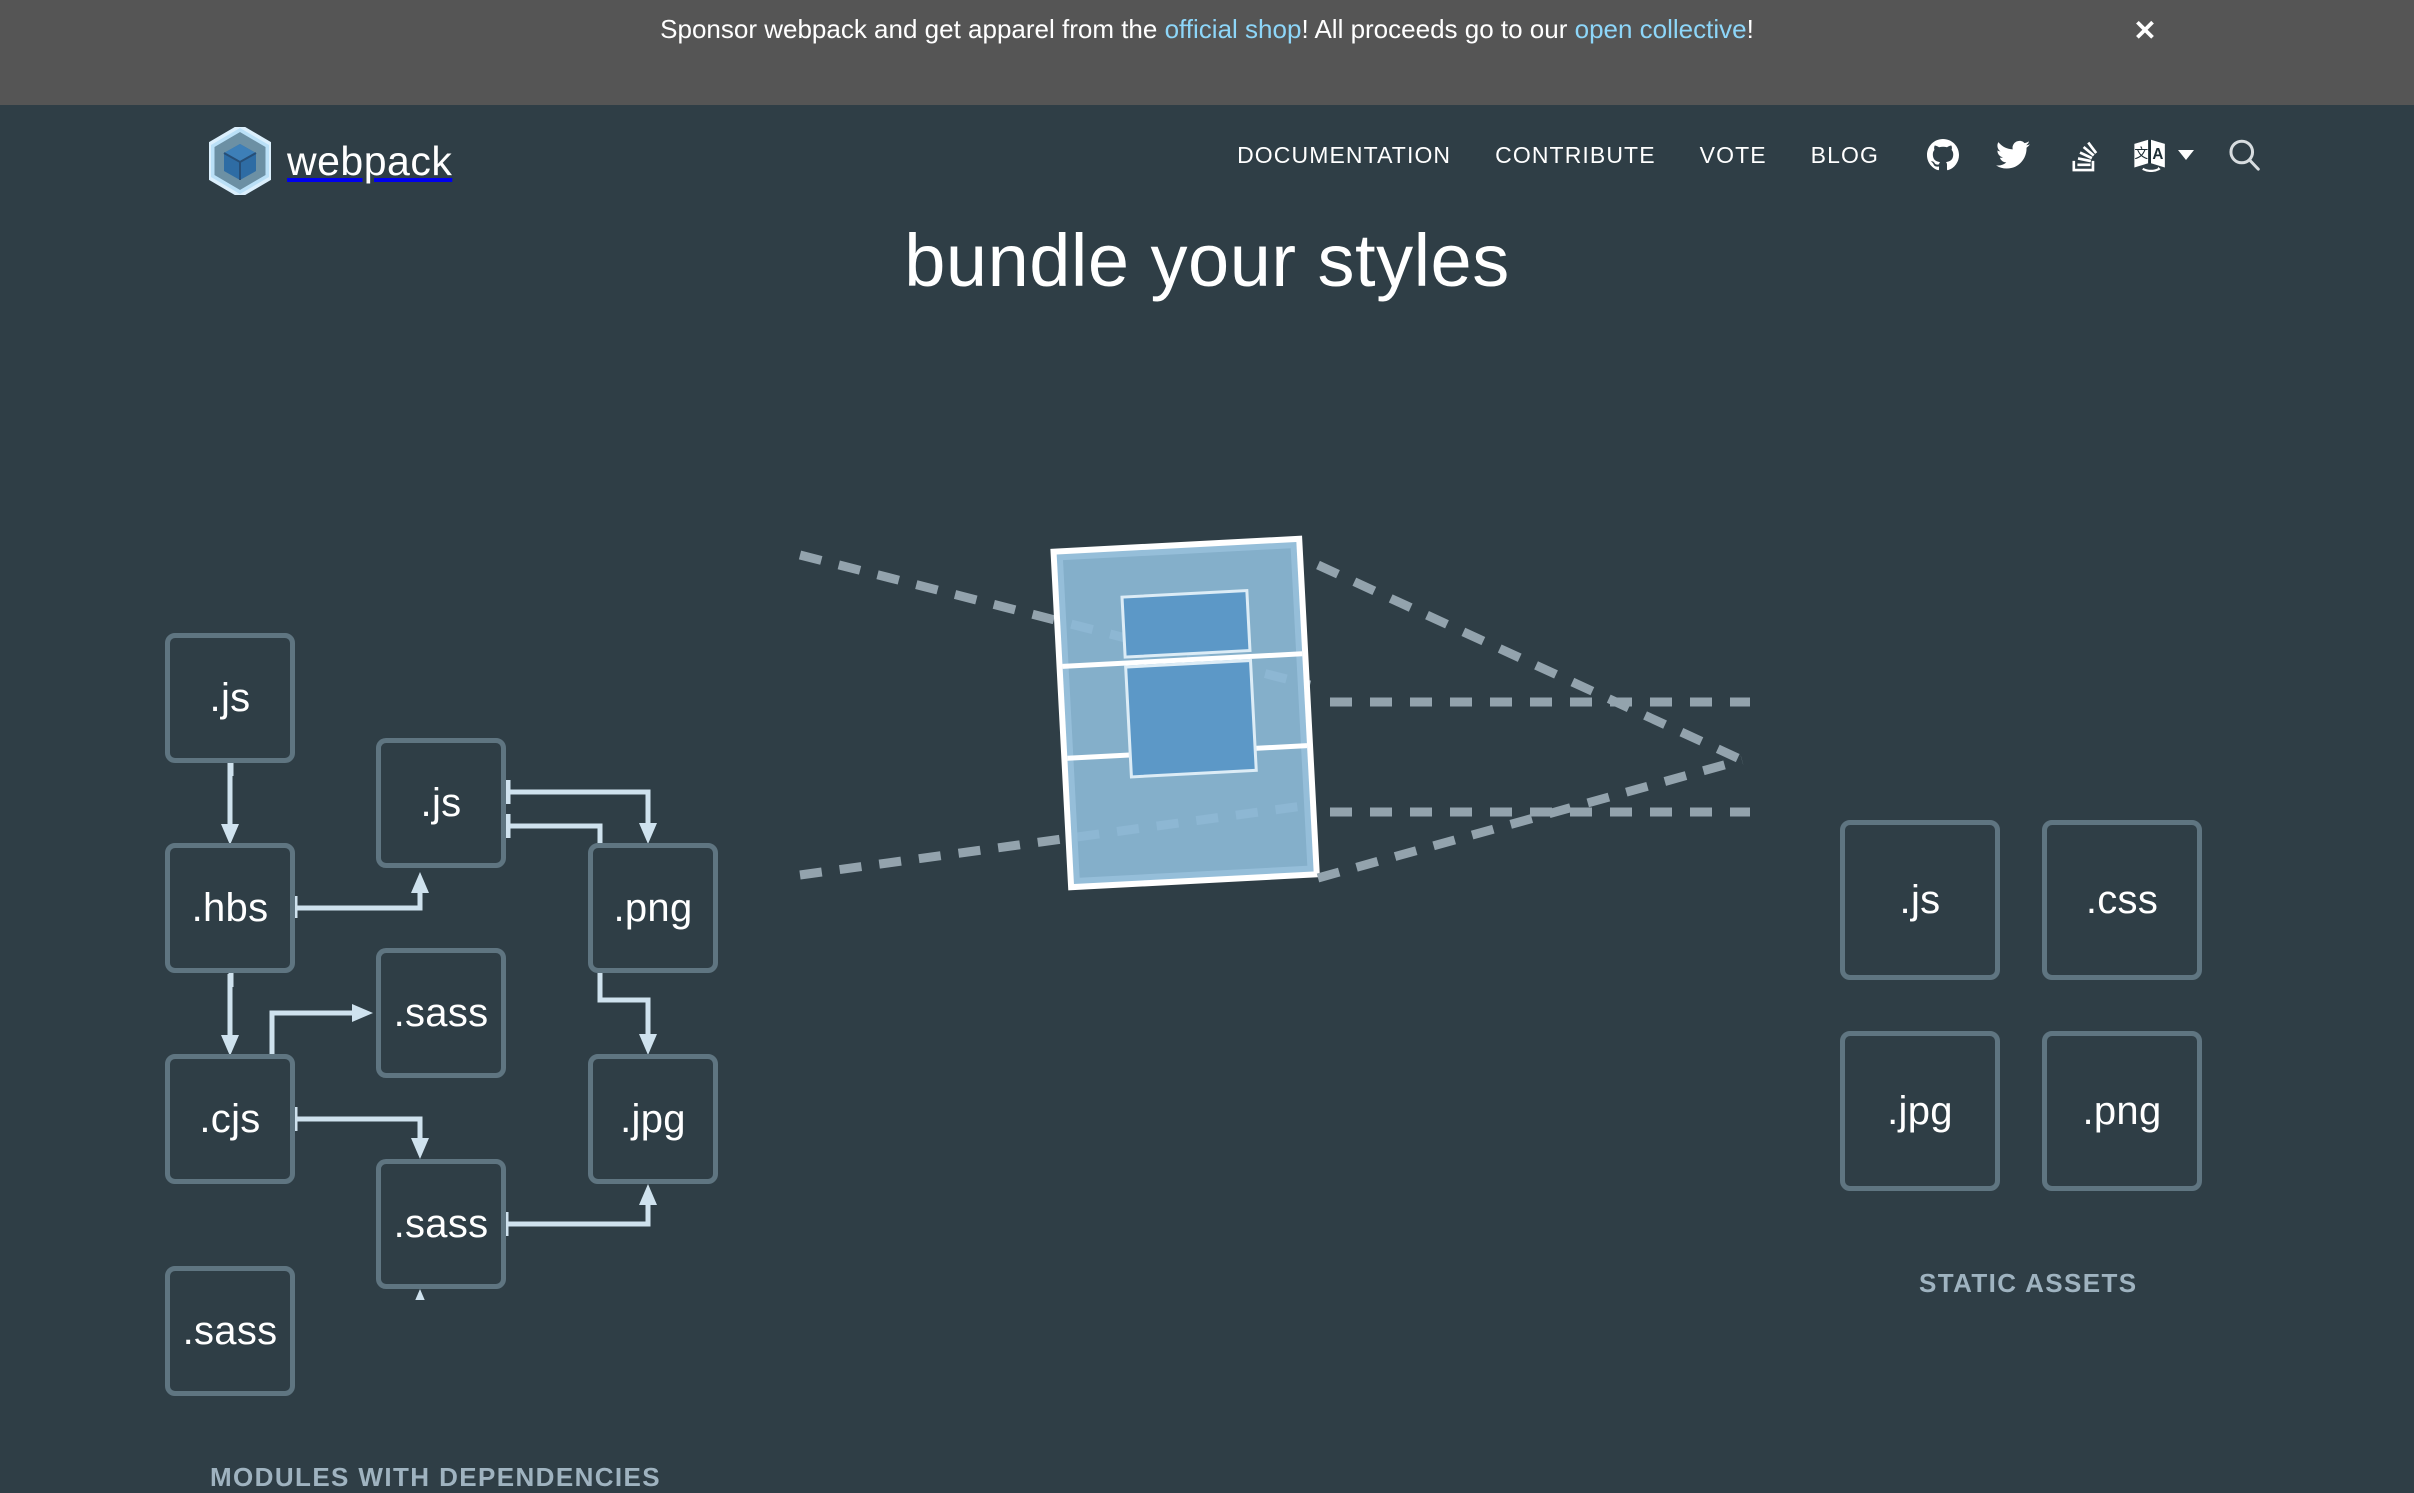 Image resolution: width=2414 pixels, height=1493 pixels. Describe the element at coordinates (653, 908) in the screenshot. I see `module-box-png: .png` at that location.